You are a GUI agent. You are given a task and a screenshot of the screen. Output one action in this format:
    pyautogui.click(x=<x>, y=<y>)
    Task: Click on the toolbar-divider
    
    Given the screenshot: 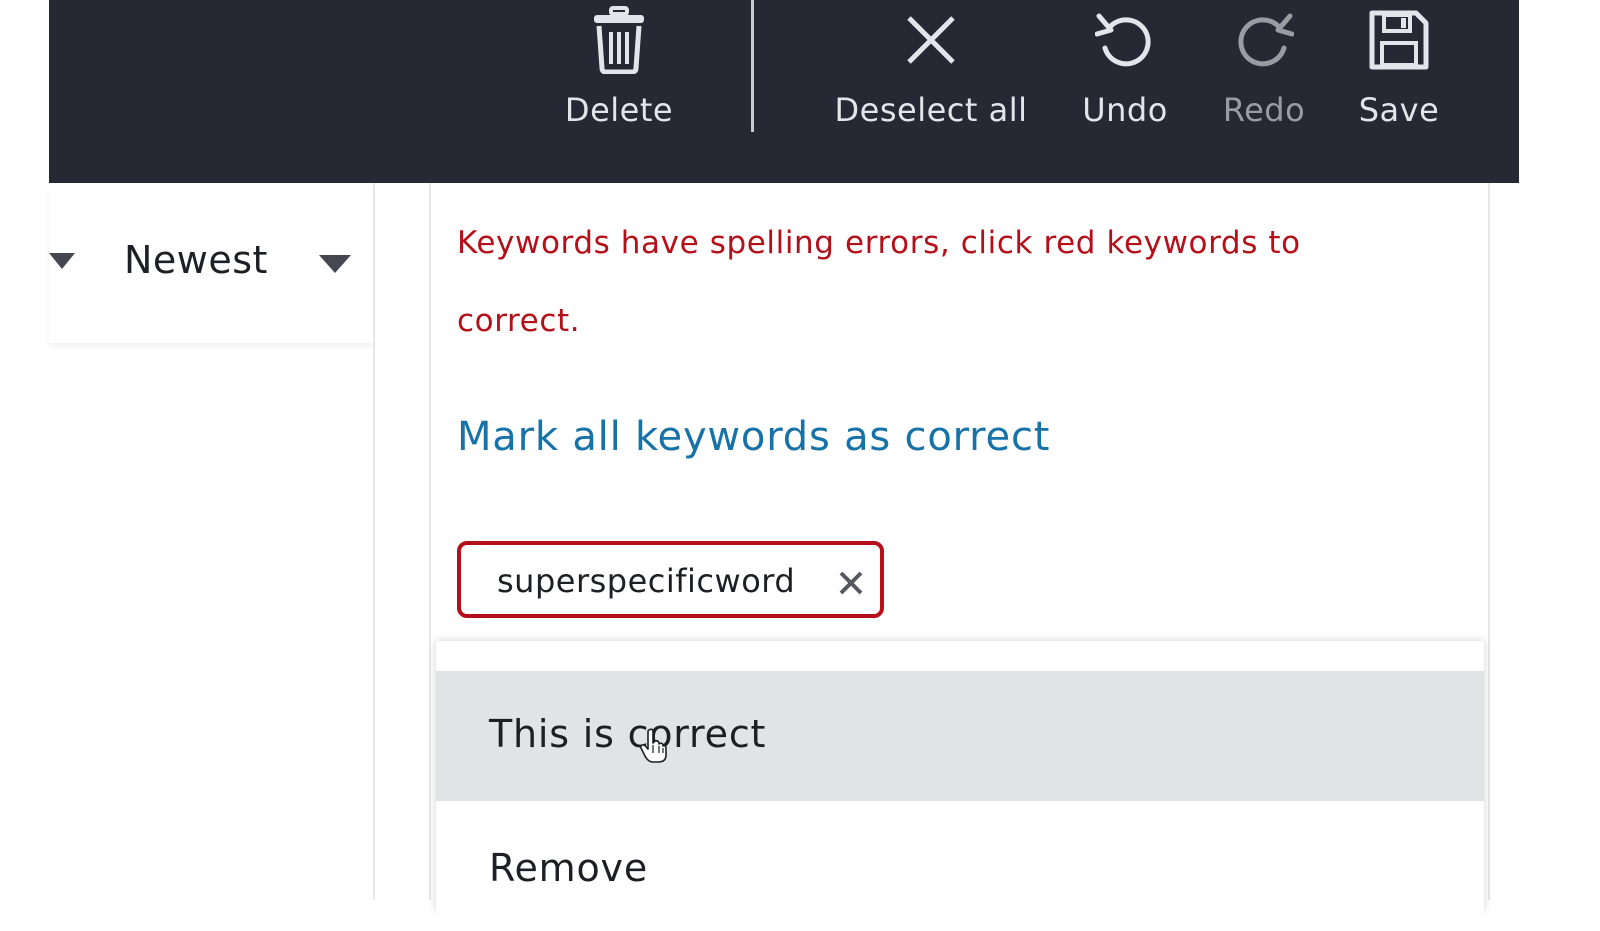 What is the action you would take?
    pyautogui.click(x=752, y=66)
    